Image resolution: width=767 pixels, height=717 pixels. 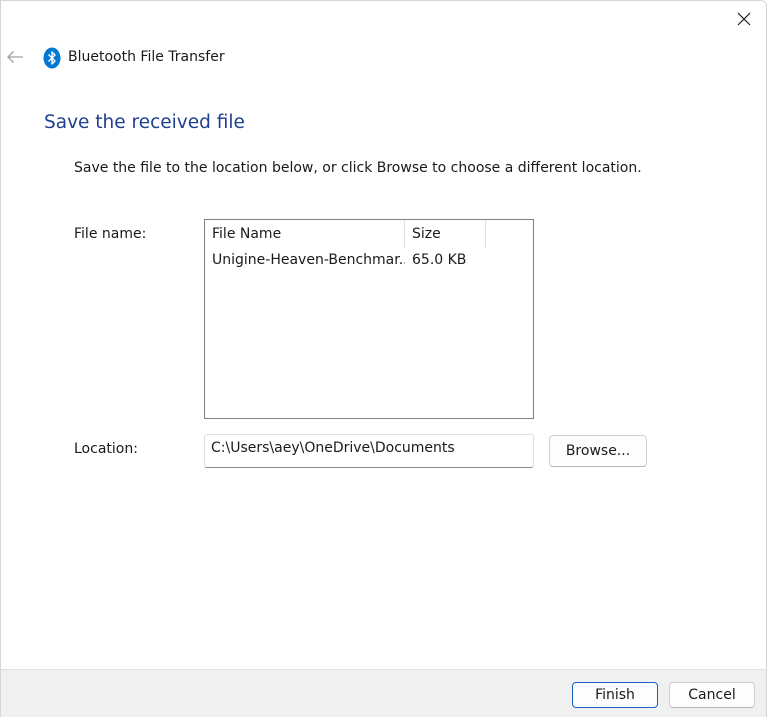 I want to click on column-header-file-name: File Name, so click(x=305, y=234).